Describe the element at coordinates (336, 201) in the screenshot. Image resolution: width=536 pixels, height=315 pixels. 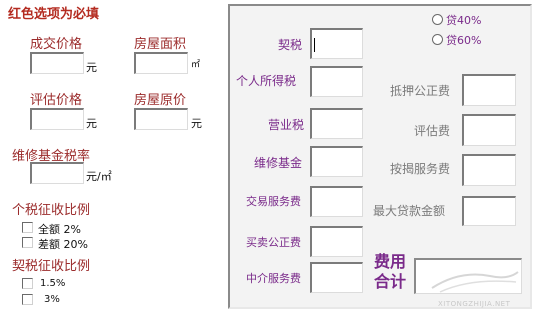
I see `transaction-fee-output` at that location.